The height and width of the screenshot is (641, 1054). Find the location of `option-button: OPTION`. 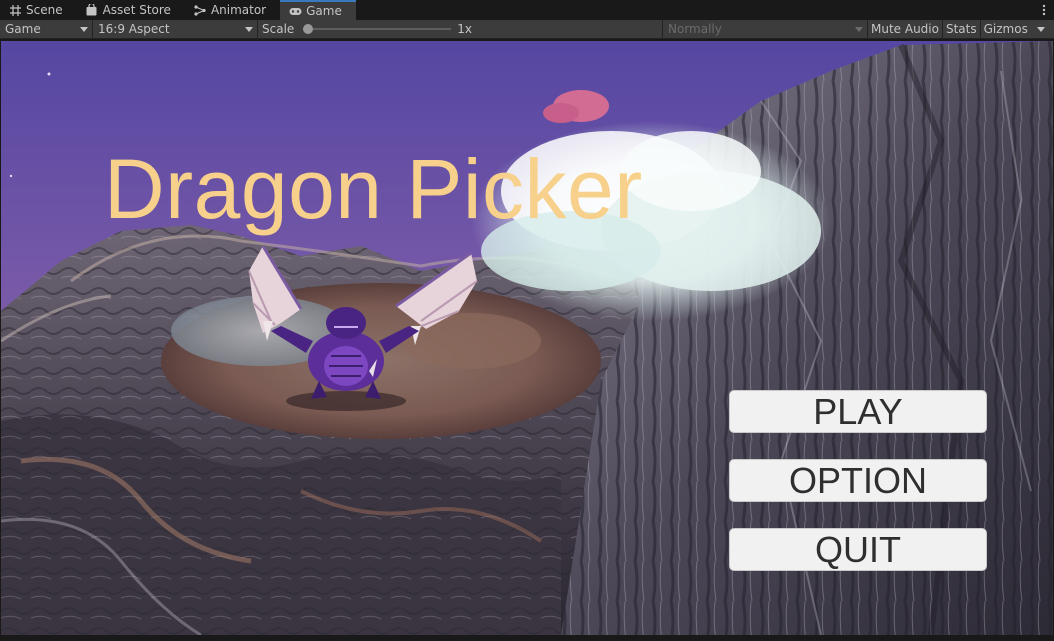

option-button: OPTION is located at coordinates (858, 480).